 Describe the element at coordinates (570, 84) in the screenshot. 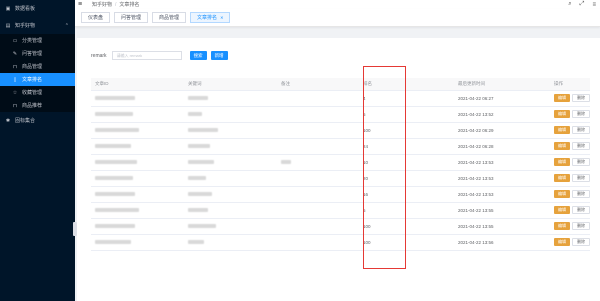

I see `col-actions: 操作` at that location.